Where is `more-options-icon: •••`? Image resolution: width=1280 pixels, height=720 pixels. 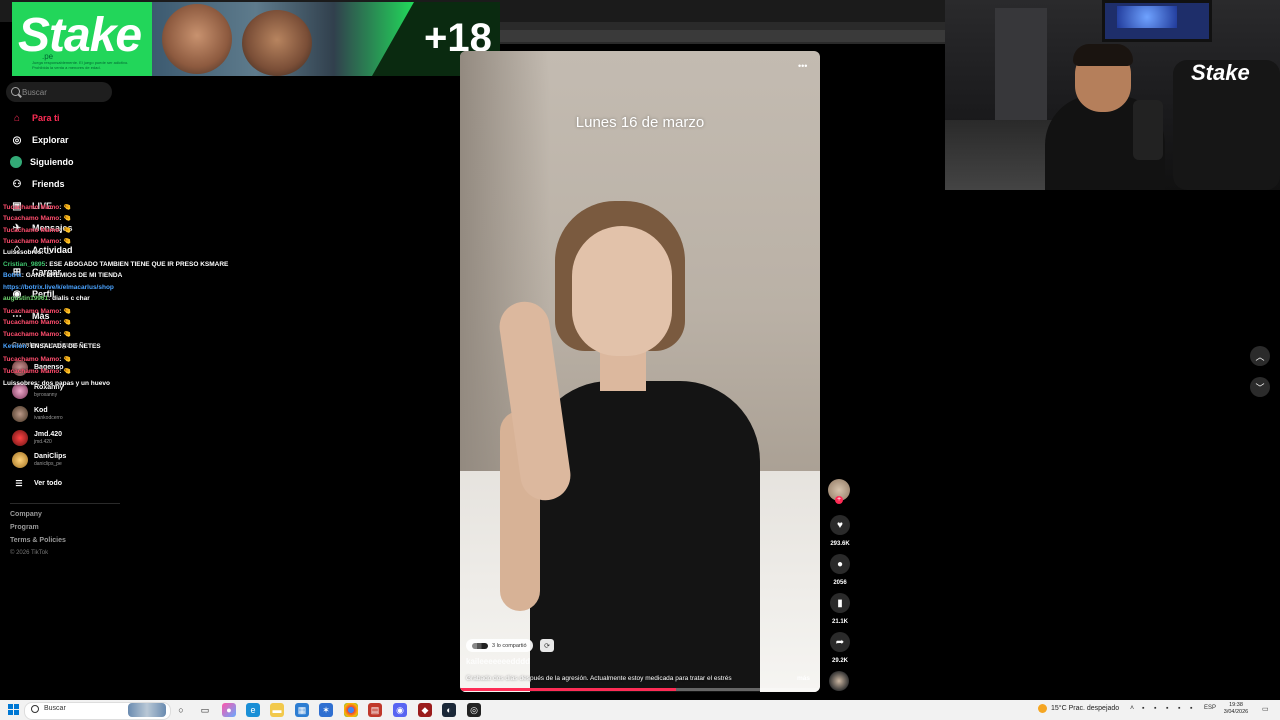 more-options-icon: ••• is located at coordinates (802, 66).